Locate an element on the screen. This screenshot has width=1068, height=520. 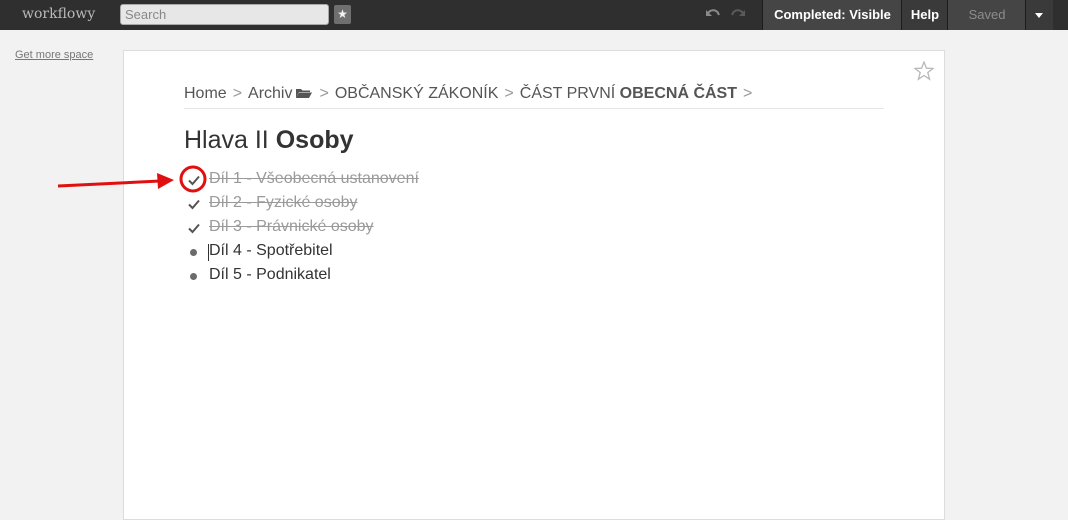
star-page-icon is located at coordinates (924, 71).